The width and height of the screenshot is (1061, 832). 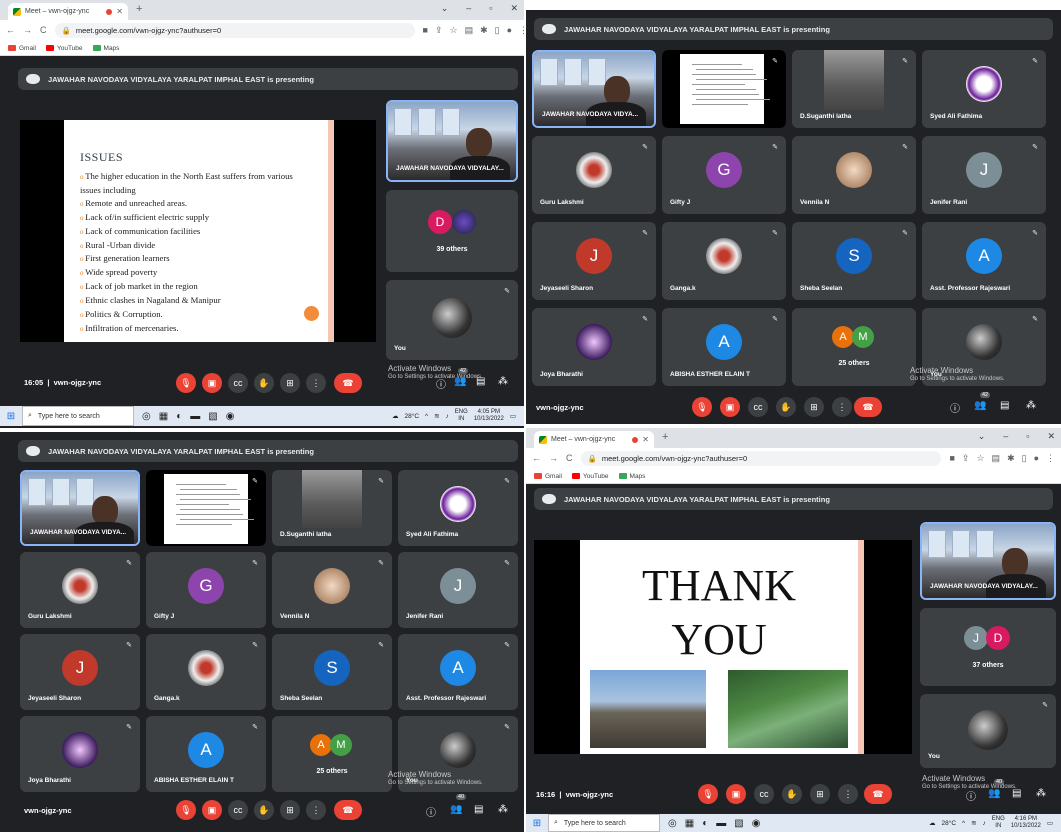 I want to click on others-tile: J D 37 others, so click(x=988, y=647).